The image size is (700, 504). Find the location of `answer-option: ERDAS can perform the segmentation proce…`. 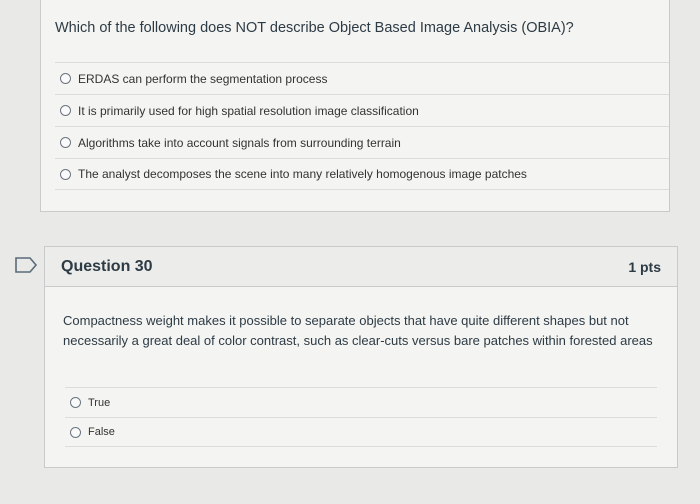

answer-option: ERDAS can perform the segmentation proce… is located at coordinates (362, 78).